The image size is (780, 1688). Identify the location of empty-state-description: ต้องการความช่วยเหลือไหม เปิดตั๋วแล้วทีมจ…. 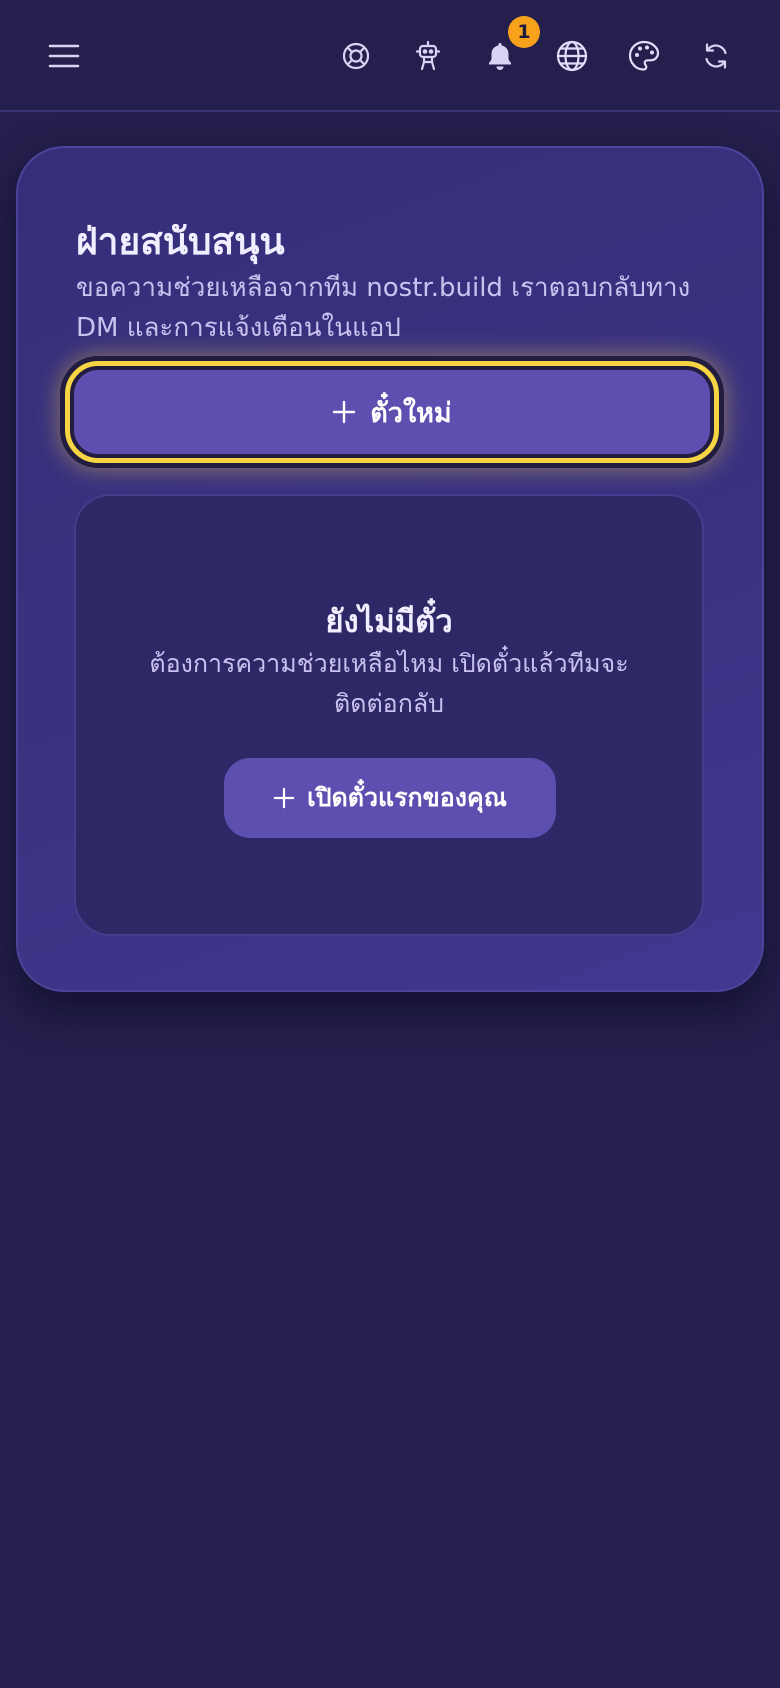
(389, 683).